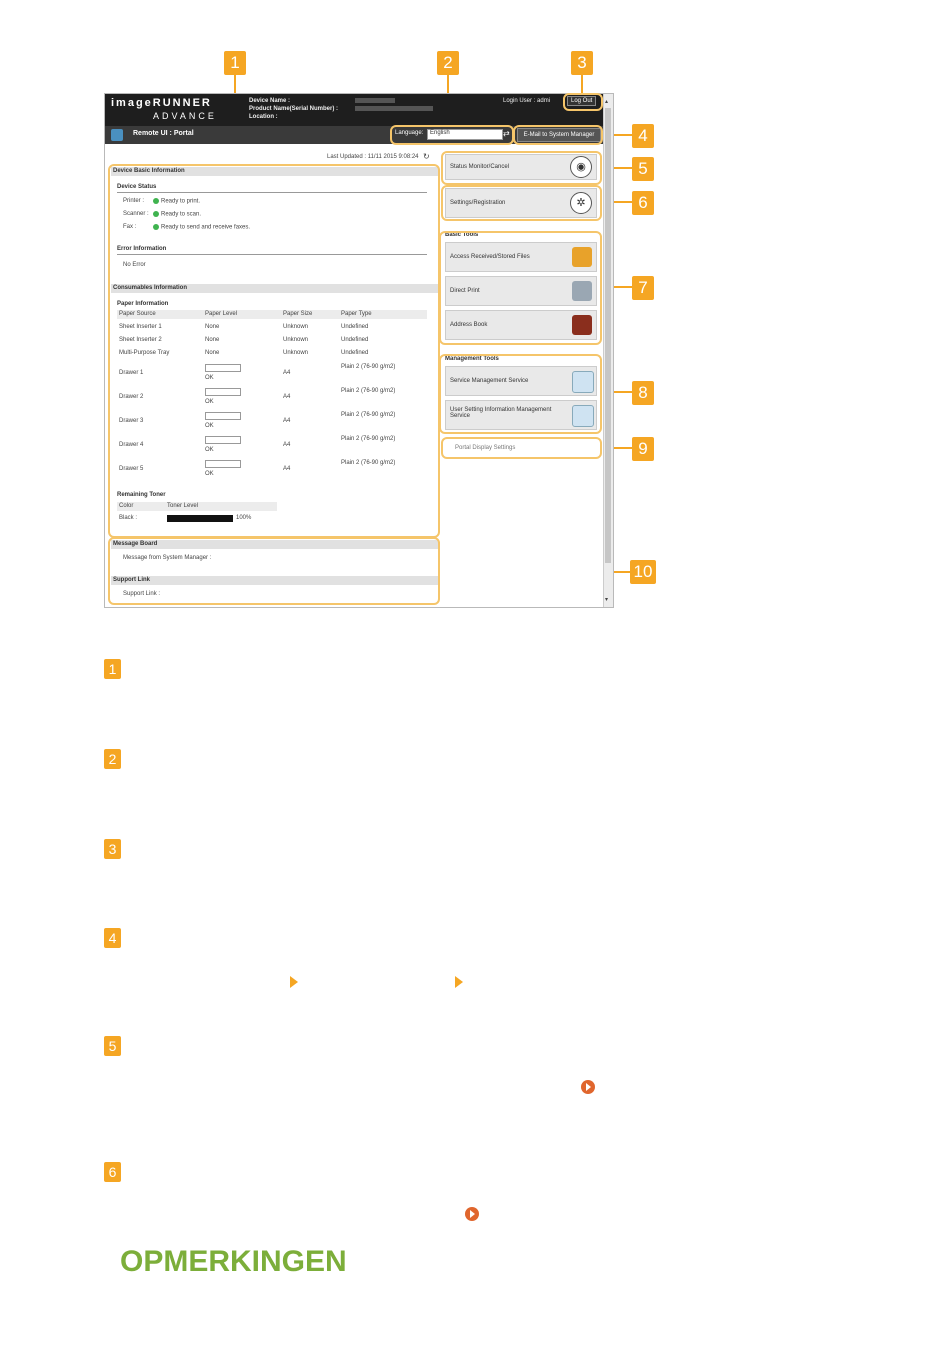 The height and width of the screenshot is (1369, 950). Describe the element at coordinates (112, 938) in the screenshot. I see `item-number-4: 4` at that location.